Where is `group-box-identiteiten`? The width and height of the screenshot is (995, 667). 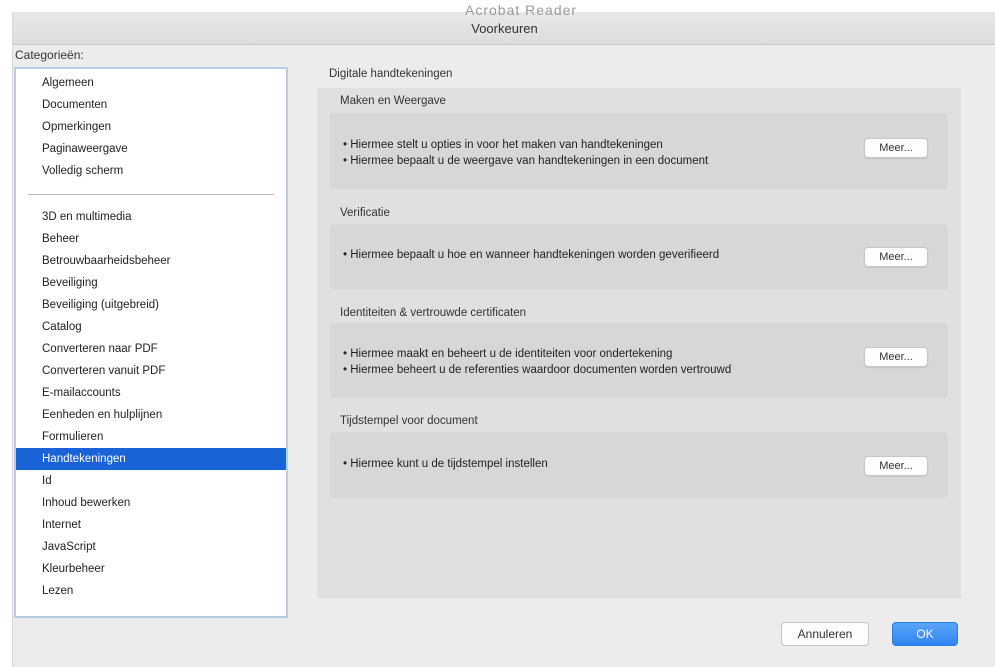
group-box-identiteiten is located at coordinates (639, 360).